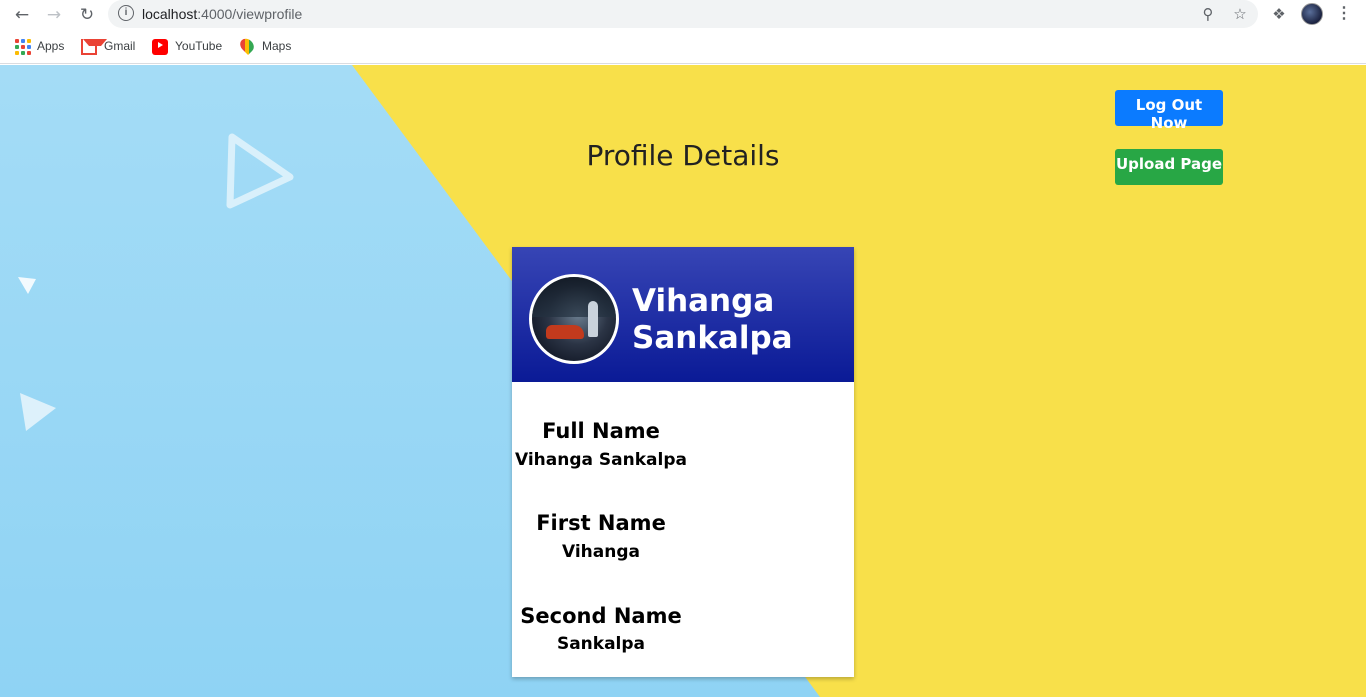 The width and height of the screenshot is (1366, 697). I want to click on first-name-label: First Name, so click(601, 523).